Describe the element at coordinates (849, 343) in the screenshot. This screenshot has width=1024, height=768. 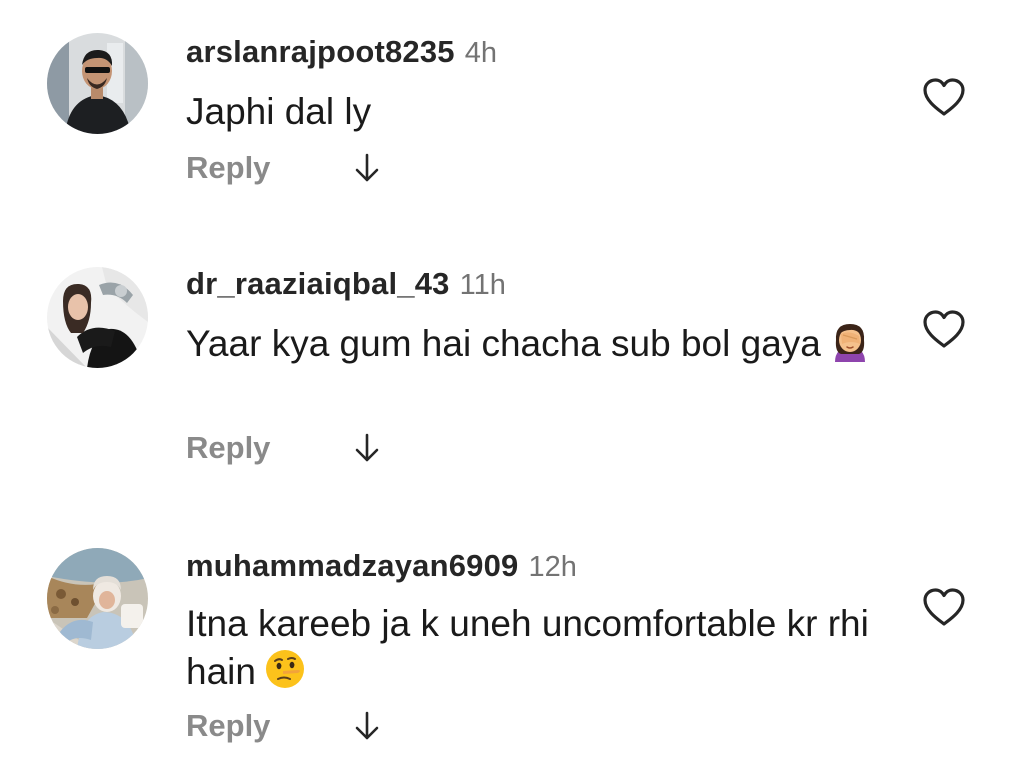
I see `woman-facepalming-emoji` at that location.